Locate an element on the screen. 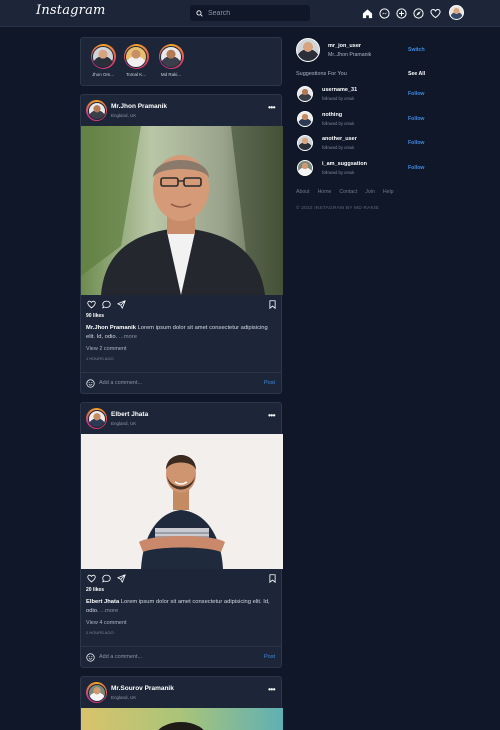  copyright-text: © 2022 INSTAGRAM BY MD RAKIB is located at coordinates (337, 208).